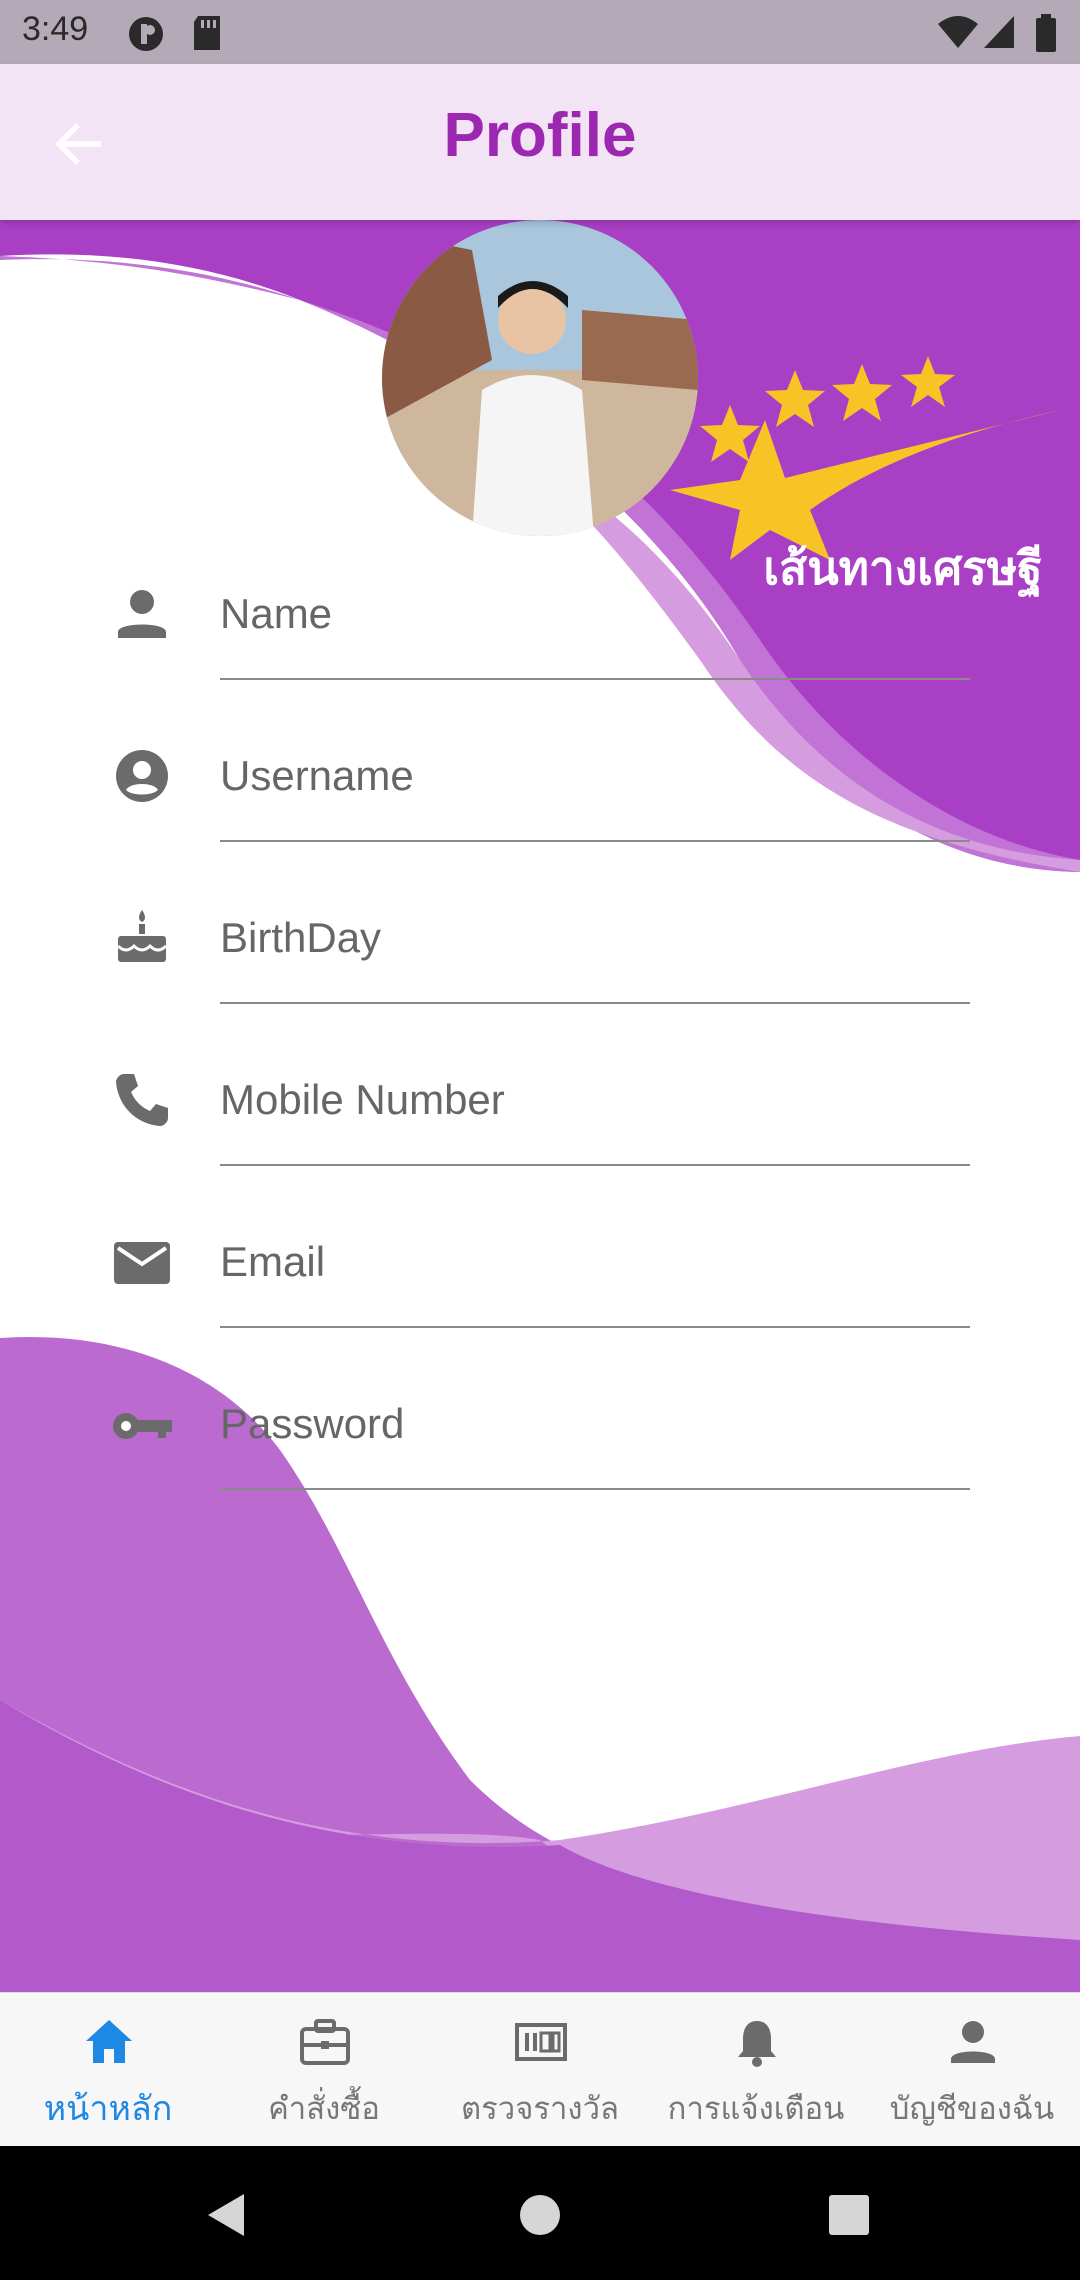  Describe the element at coordinates (756, 2109) in the screenshot. I see `nav-label-notifications: การแจ้งเตือน` at that location.